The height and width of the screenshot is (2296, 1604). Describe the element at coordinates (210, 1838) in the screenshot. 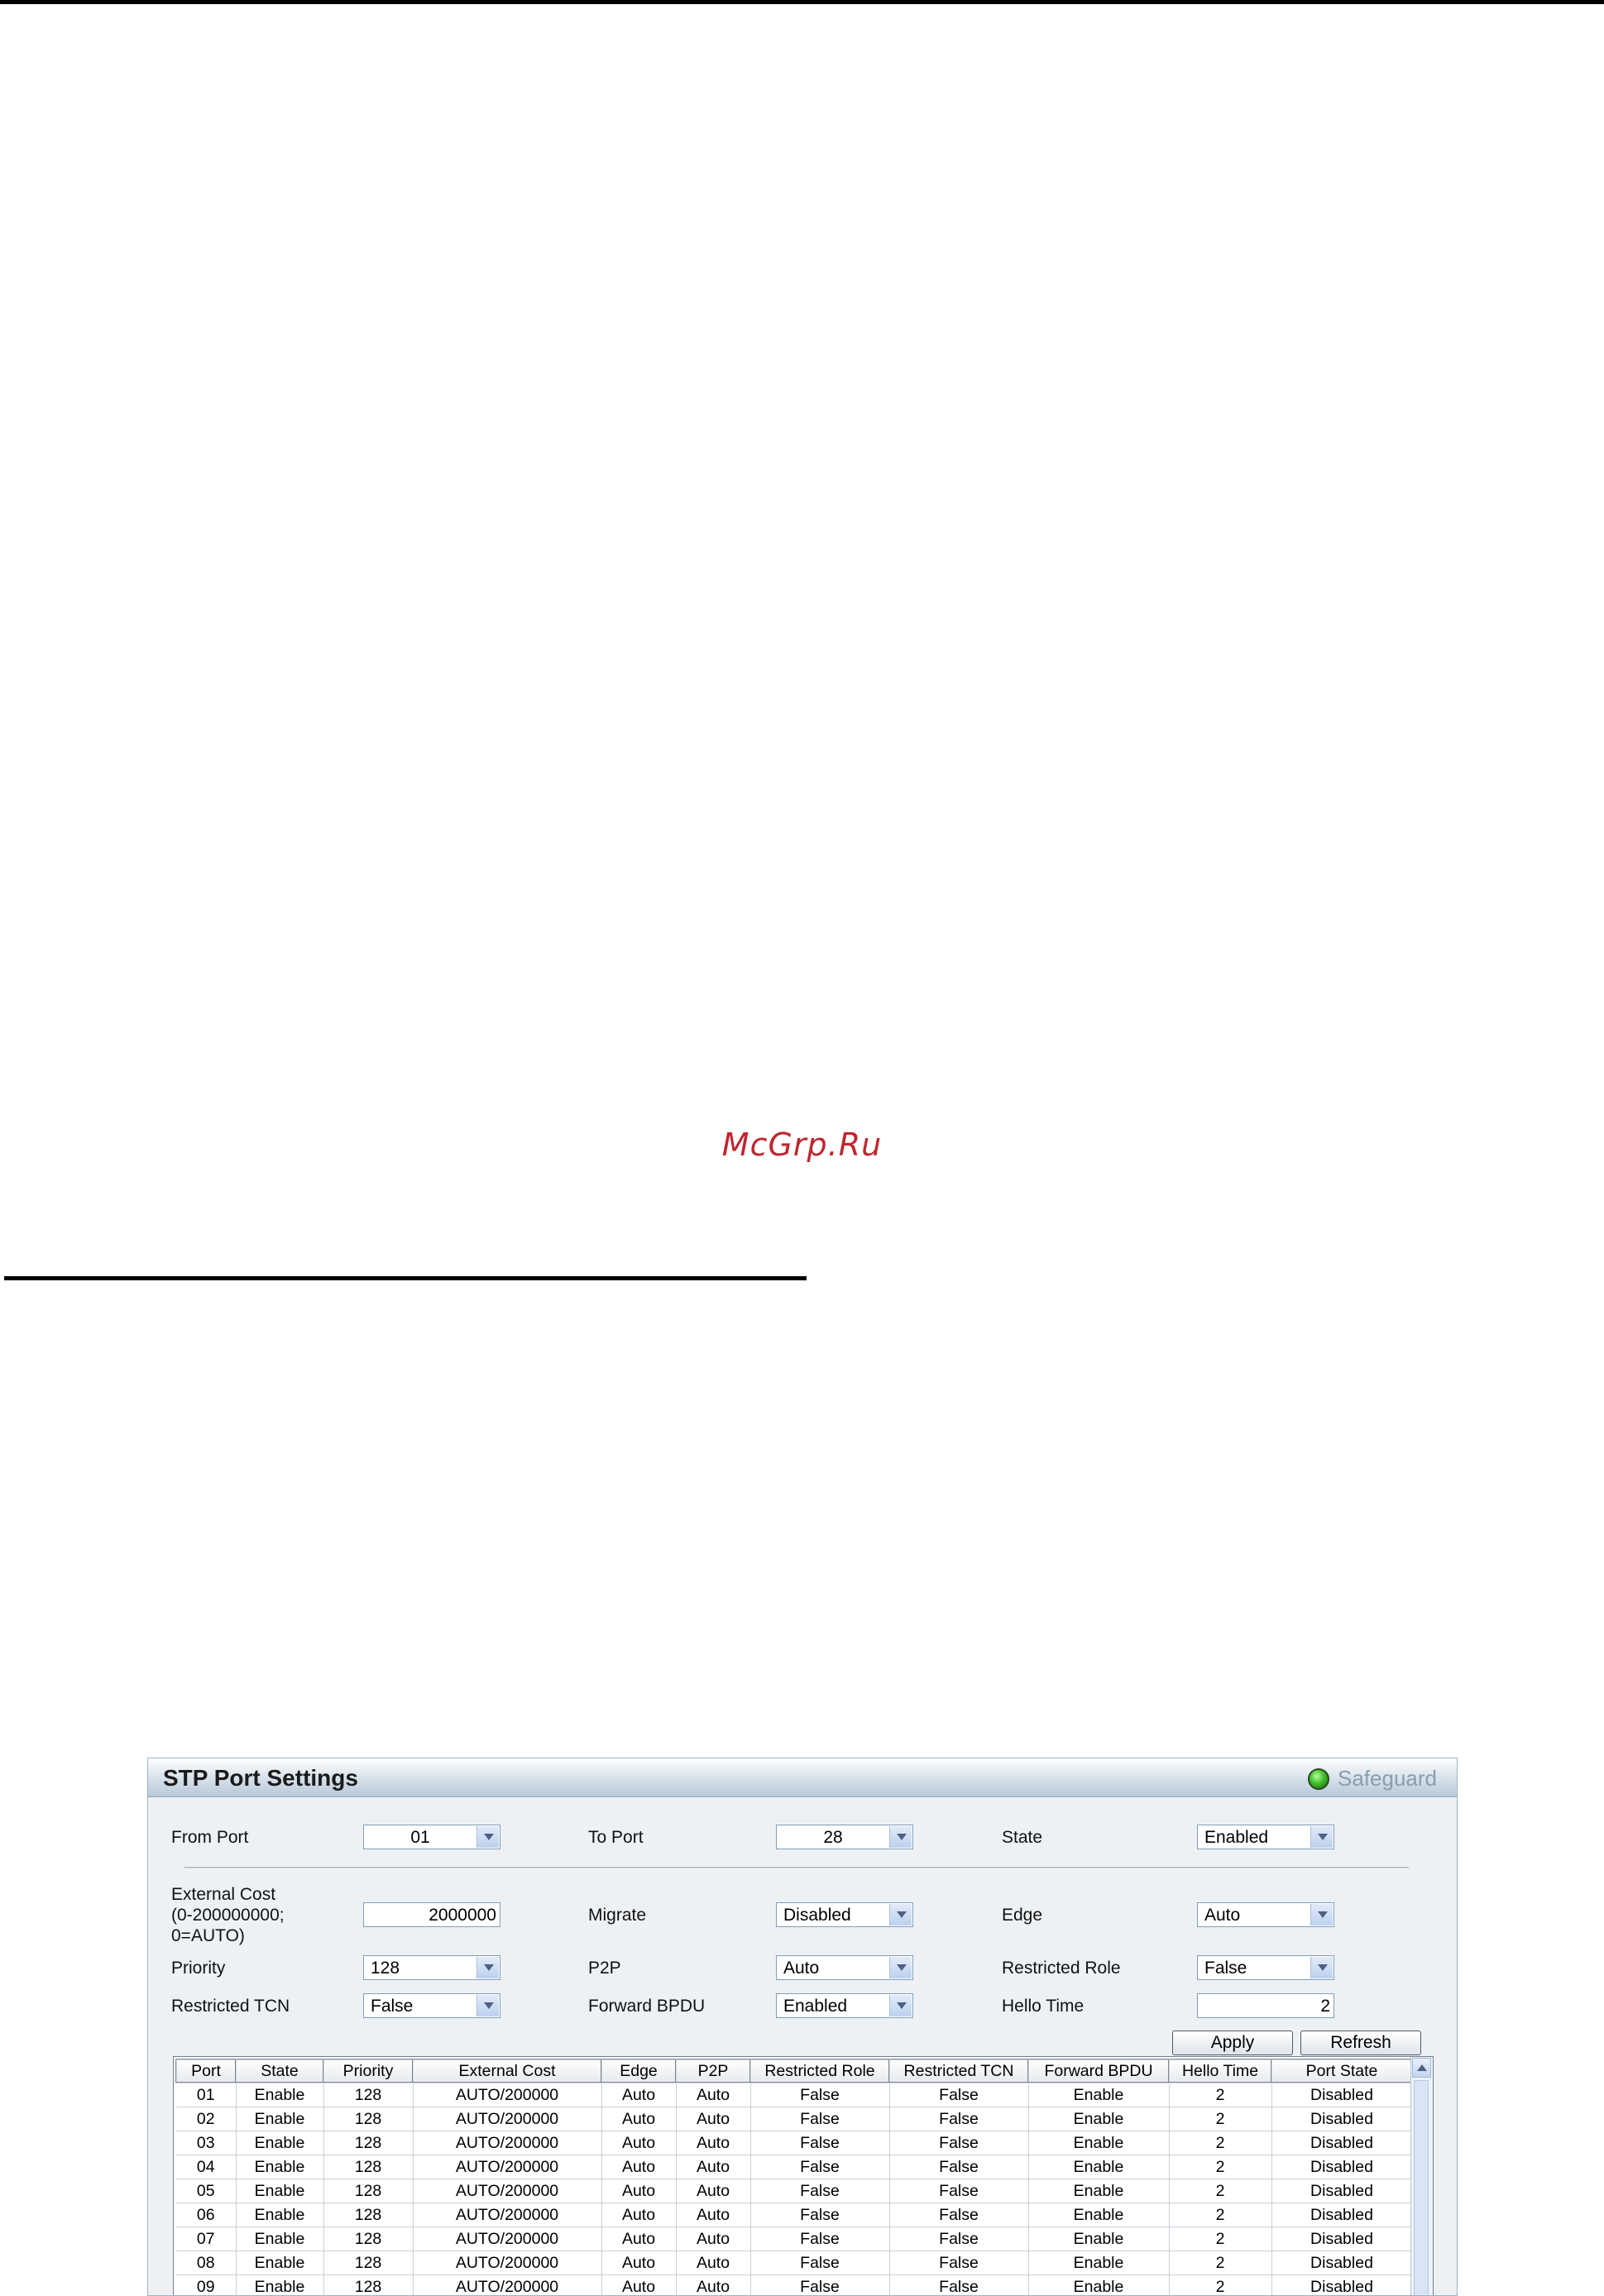

I see `from-port-label: From Port` at that location.